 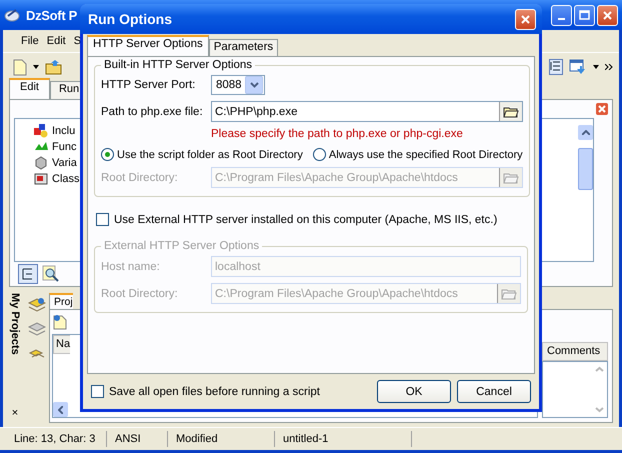 I want to click on scrollbar-thumb, so click(x=585, y=169).